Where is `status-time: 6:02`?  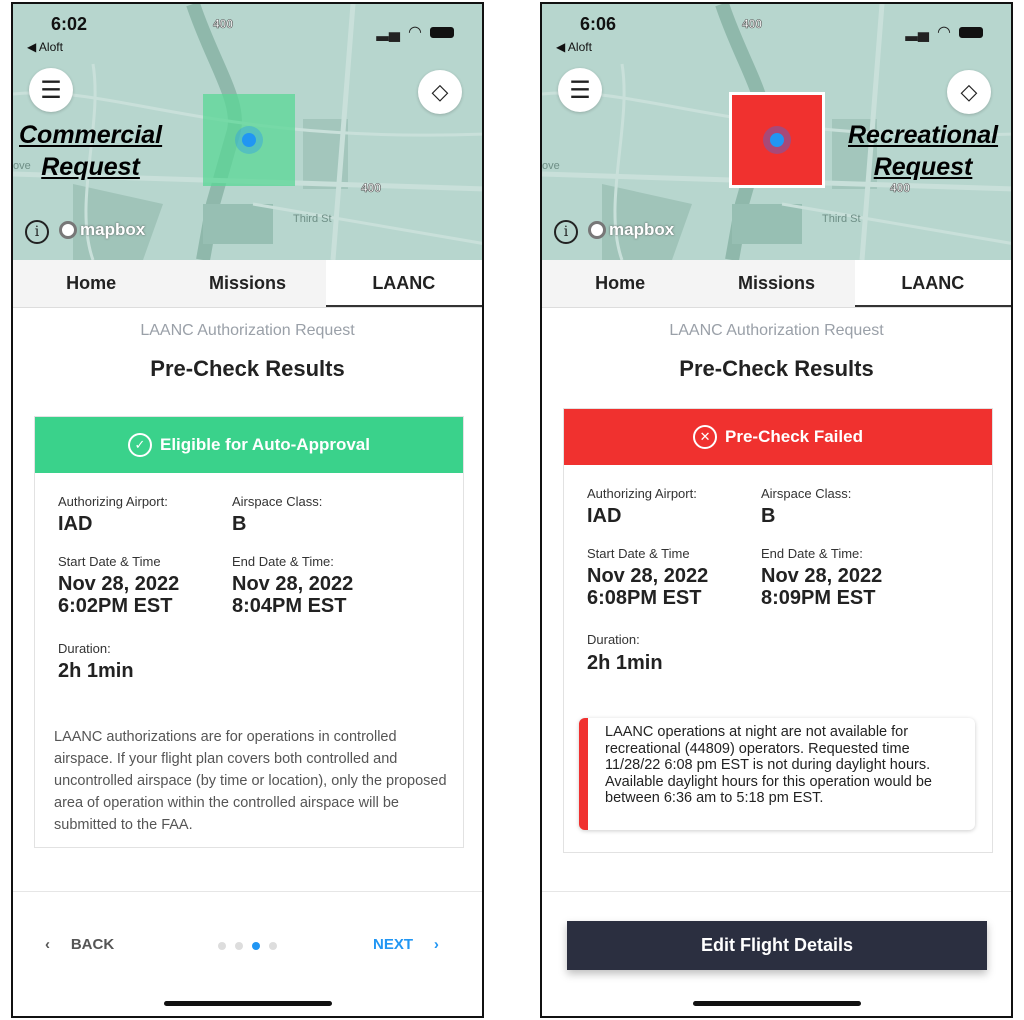 status-time: 6:02 is located at coordinates (69, 24).